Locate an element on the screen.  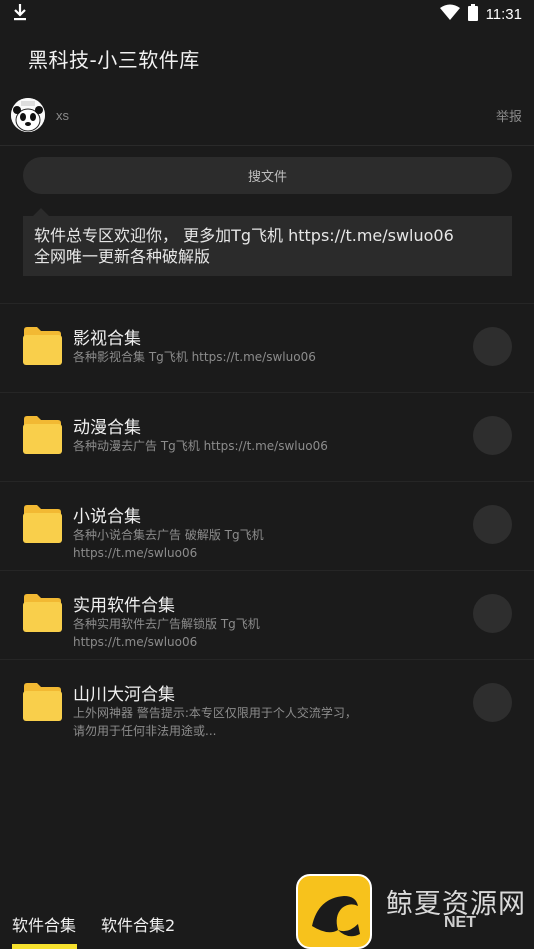
active-tab-indicator is located at coordinates (44, 946).